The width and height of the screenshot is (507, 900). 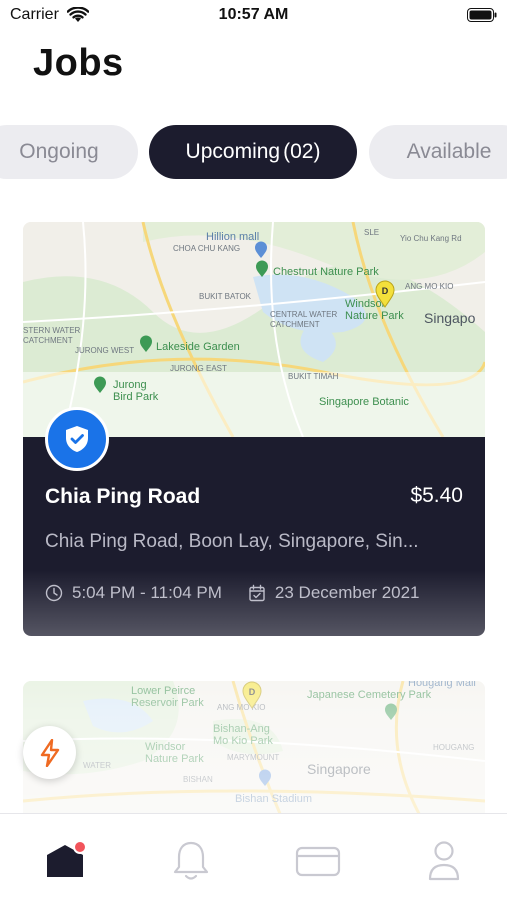 What do you see at coordinates (78, 63) in the screenshot?
I see `page-title: Jobs` at bounding box center [78, 63].